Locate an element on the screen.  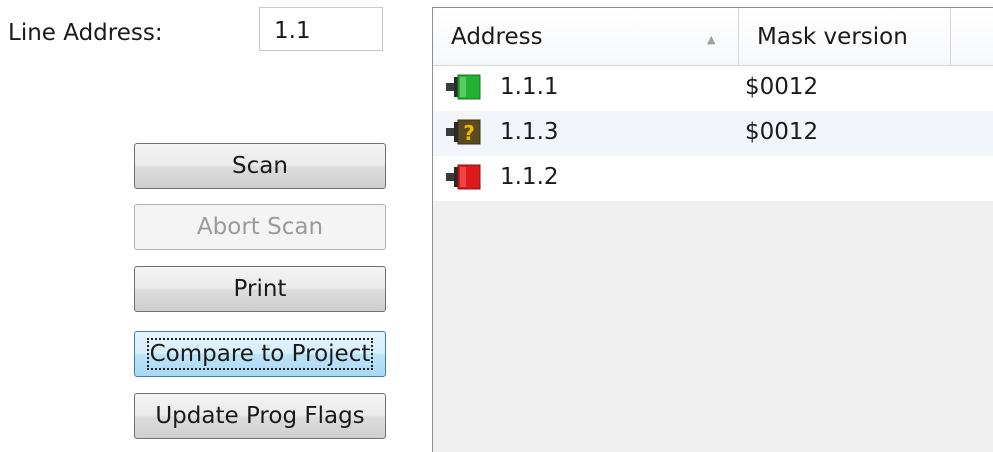
abort-scan-button: Abort Scan is located at coordinates (260, 227).